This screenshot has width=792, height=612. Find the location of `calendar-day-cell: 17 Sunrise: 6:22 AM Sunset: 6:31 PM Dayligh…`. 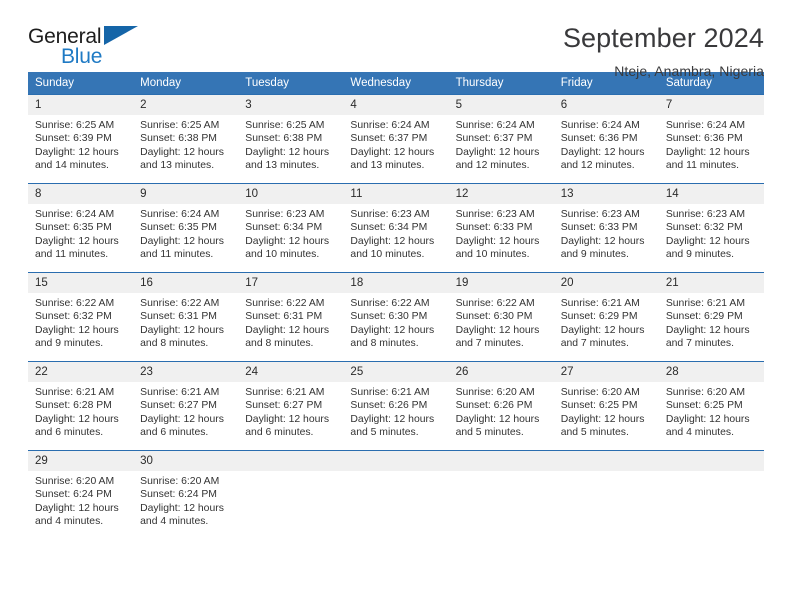

calendar-day-cell: 17 Sunrise: 6:22 AM Sunset: 6:31 PM Dayligh… is located at coordinates (291, 317).